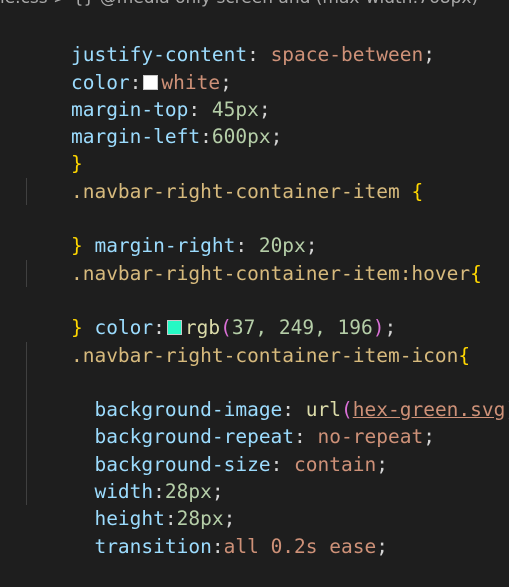 This screenshot has width=509, height=587. What do you see at coordinates (200, 519) in the screenshot?
I see `property-value: 28px` at bounding box center [200, 519].